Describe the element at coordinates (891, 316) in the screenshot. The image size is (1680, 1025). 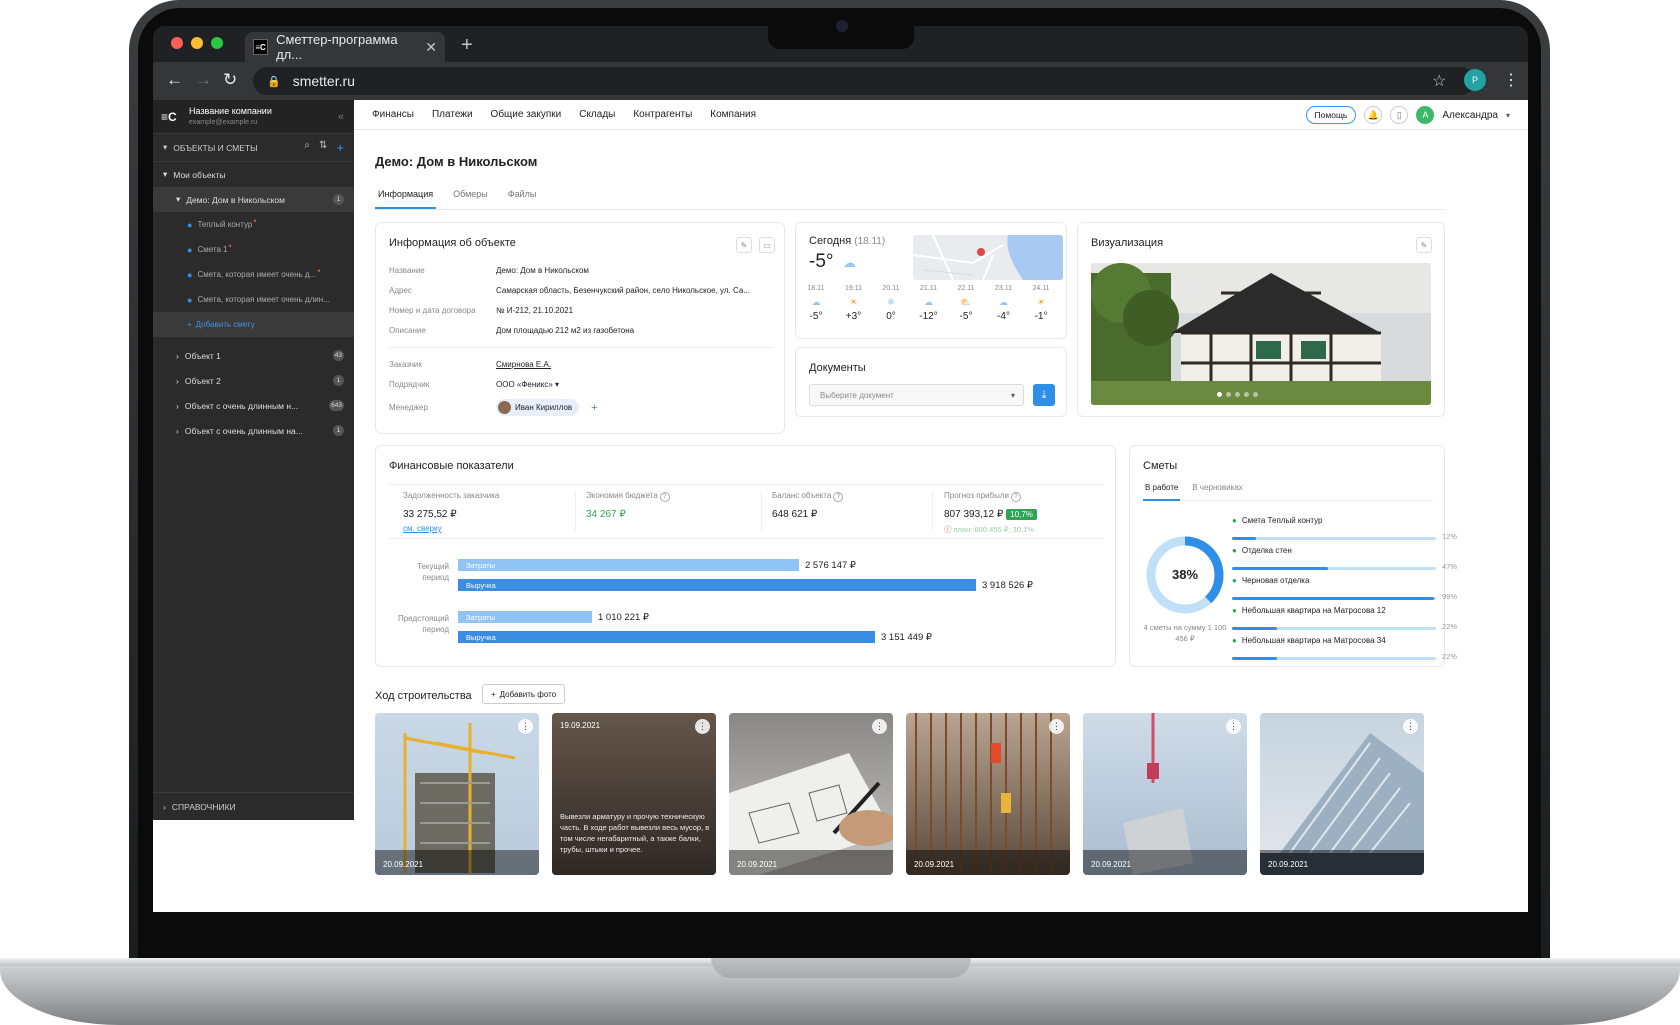
I see `forecast-temp: 0°` at that location.